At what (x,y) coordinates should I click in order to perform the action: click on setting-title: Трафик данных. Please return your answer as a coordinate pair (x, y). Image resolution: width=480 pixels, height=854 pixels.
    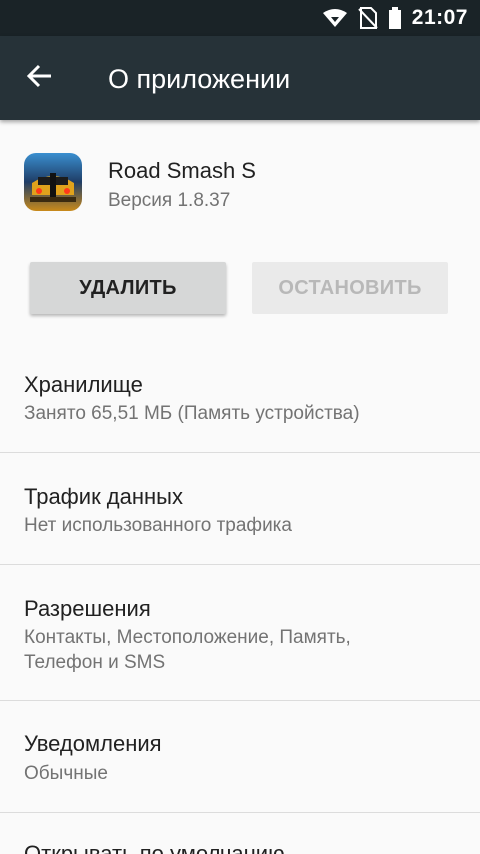
    Looking at the image, I should click on (103, 496).